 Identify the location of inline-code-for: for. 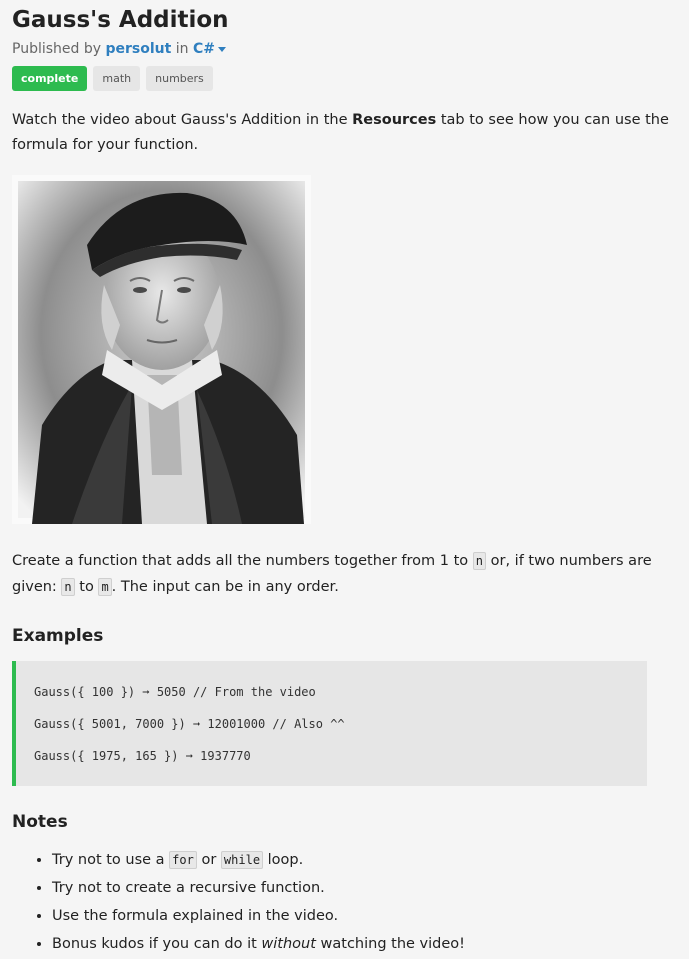
(183, 860).